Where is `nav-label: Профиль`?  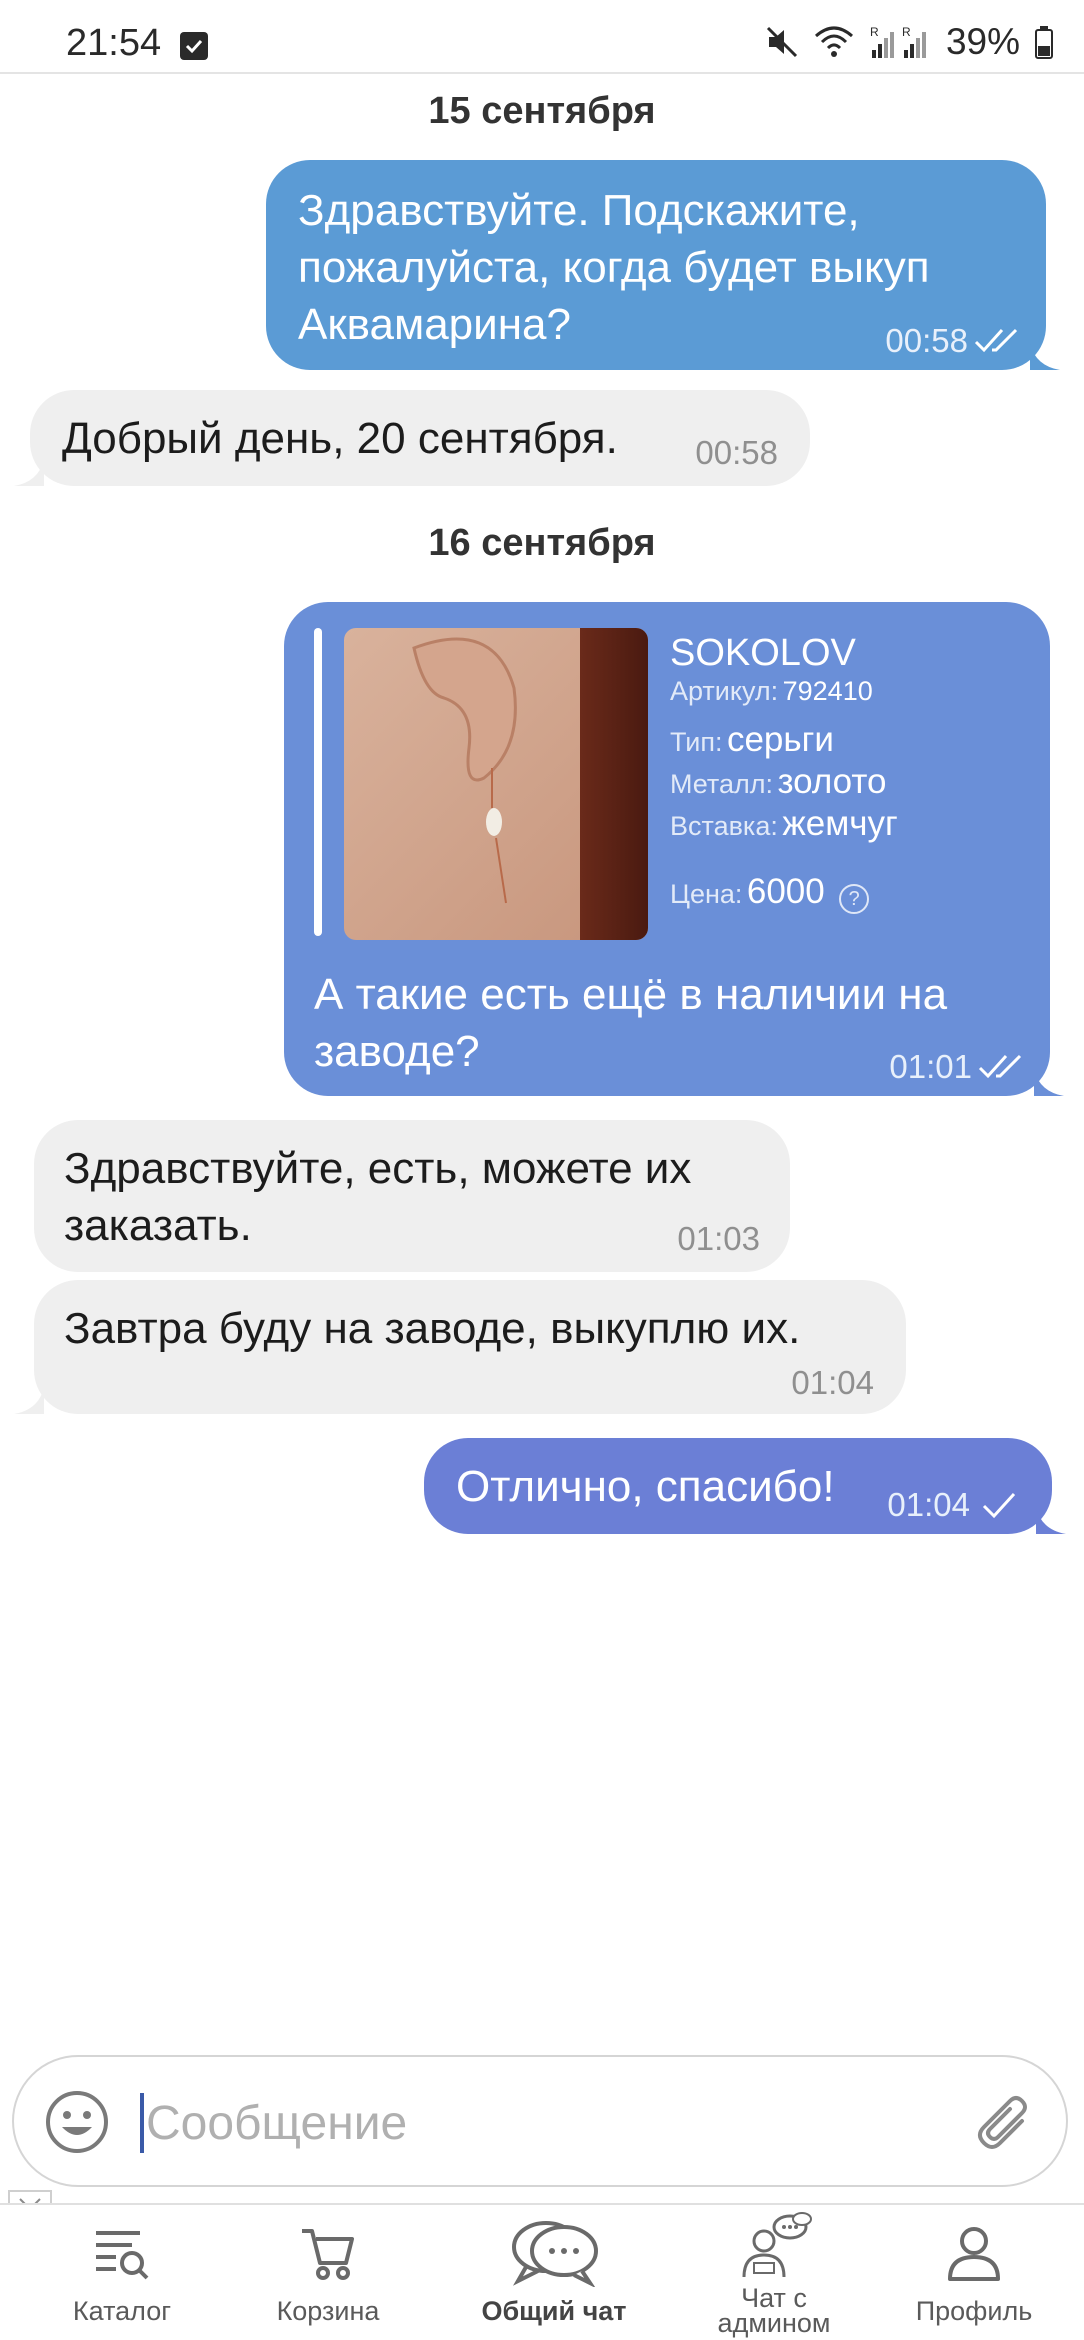 nav-label: Профиль is located at coordinates (974, 2311).